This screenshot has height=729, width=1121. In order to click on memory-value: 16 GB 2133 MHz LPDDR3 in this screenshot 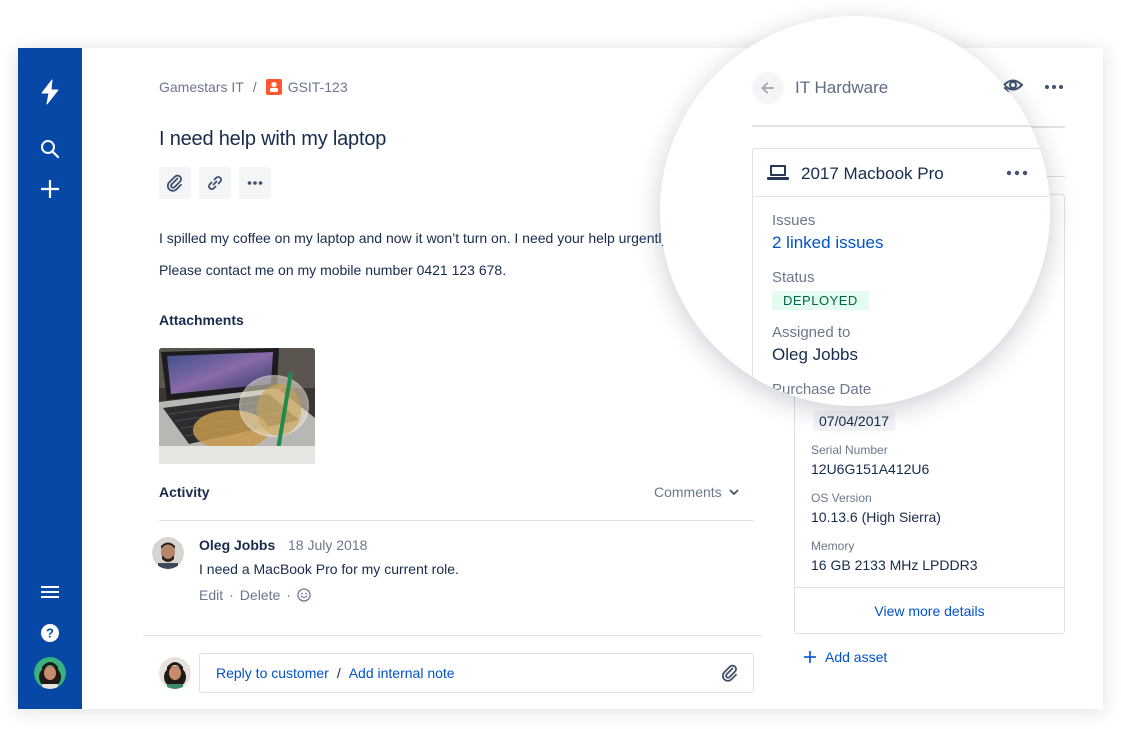, I will do `click(894, 565)`.